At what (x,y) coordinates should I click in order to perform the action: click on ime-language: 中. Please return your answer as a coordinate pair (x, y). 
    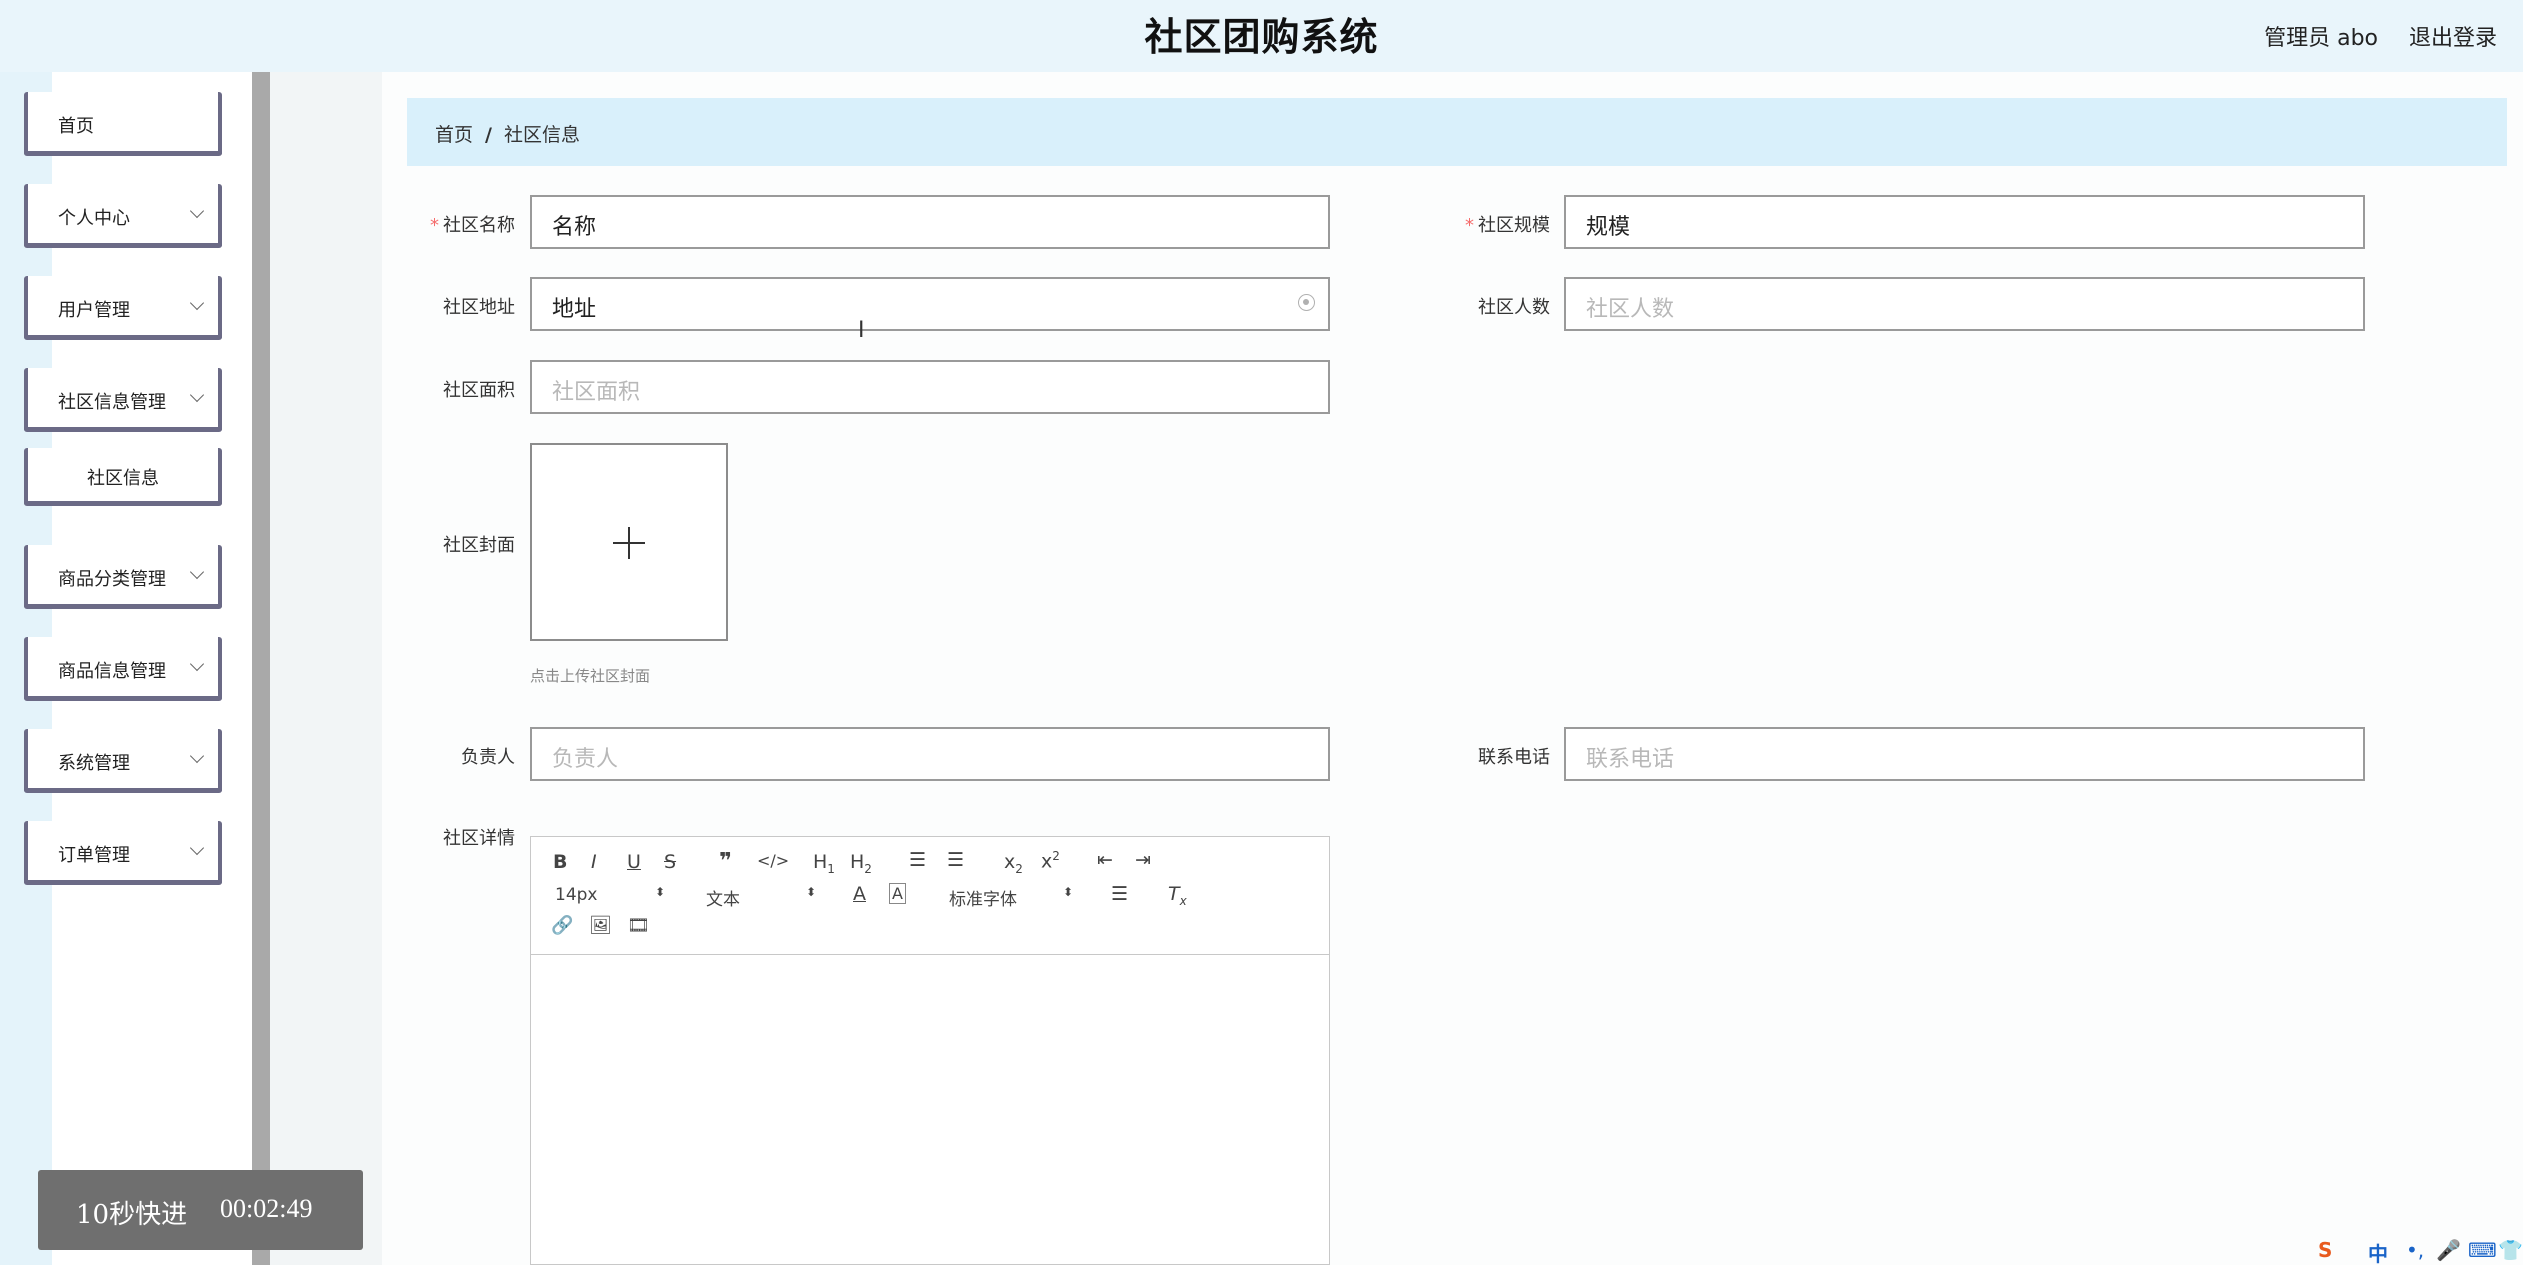
    Looking at the image, I should click on (2378, 1251).